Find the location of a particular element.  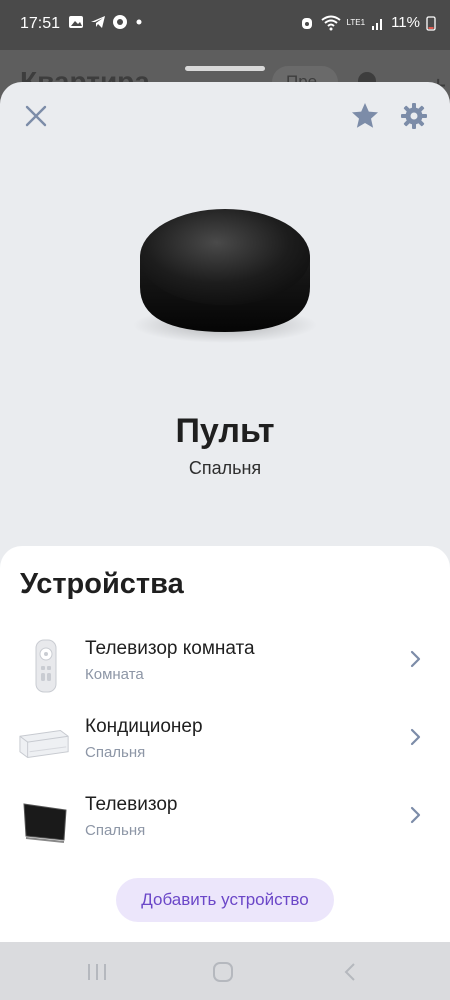

air-conditioner-icon is located at coordinates (44, 744).